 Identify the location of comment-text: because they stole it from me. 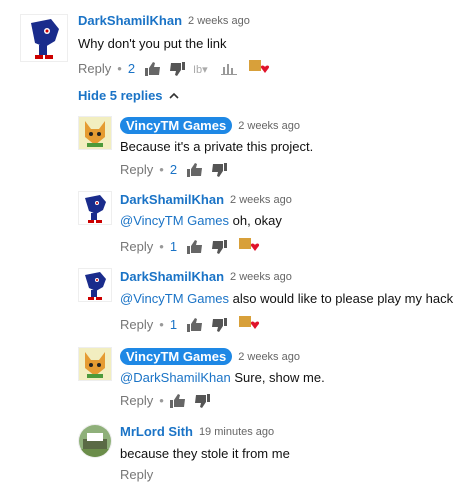
(205, 453).